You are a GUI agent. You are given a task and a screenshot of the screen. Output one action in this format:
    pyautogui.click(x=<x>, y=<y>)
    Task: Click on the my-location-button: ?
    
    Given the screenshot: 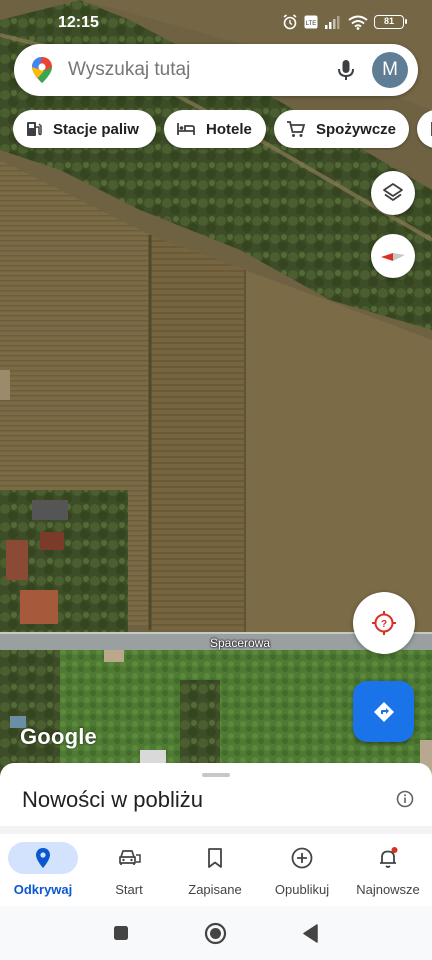 What is the action you would take?
    pyautogui.click(x=384, y=623)
    